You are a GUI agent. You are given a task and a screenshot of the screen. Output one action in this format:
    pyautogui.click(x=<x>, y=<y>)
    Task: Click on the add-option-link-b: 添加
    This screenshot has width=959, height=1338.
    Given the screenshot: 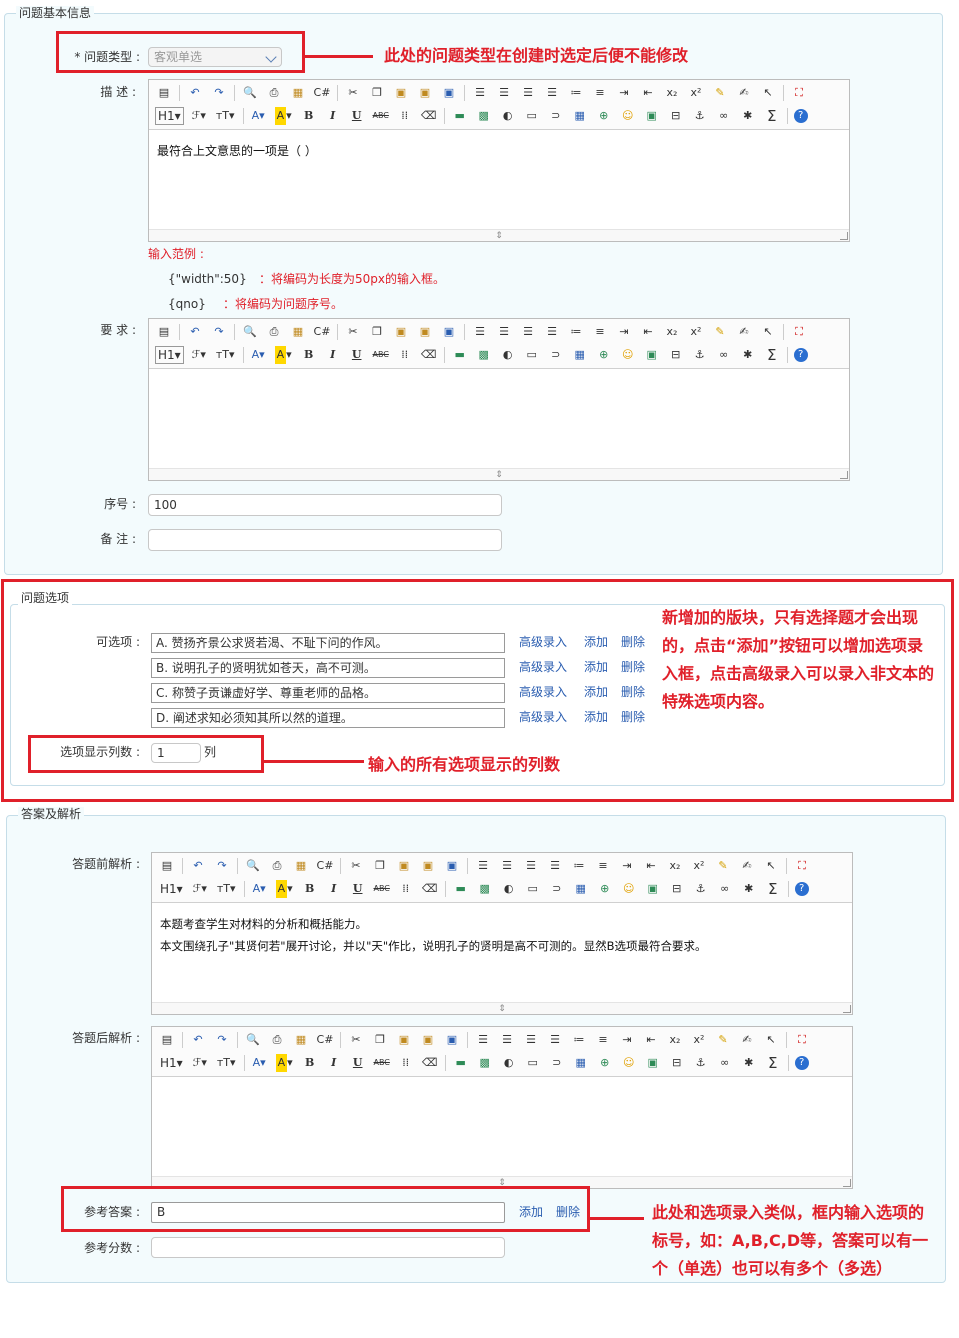 What is the action you would take?
    pyautogui.click(x=596, y=667)
    